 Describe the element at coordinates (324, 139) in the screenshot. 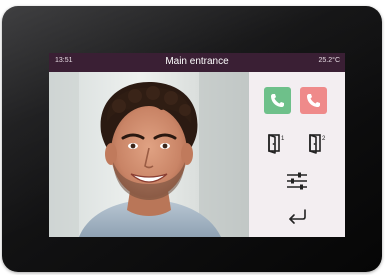

I see `door-2-number: 2` at that location.